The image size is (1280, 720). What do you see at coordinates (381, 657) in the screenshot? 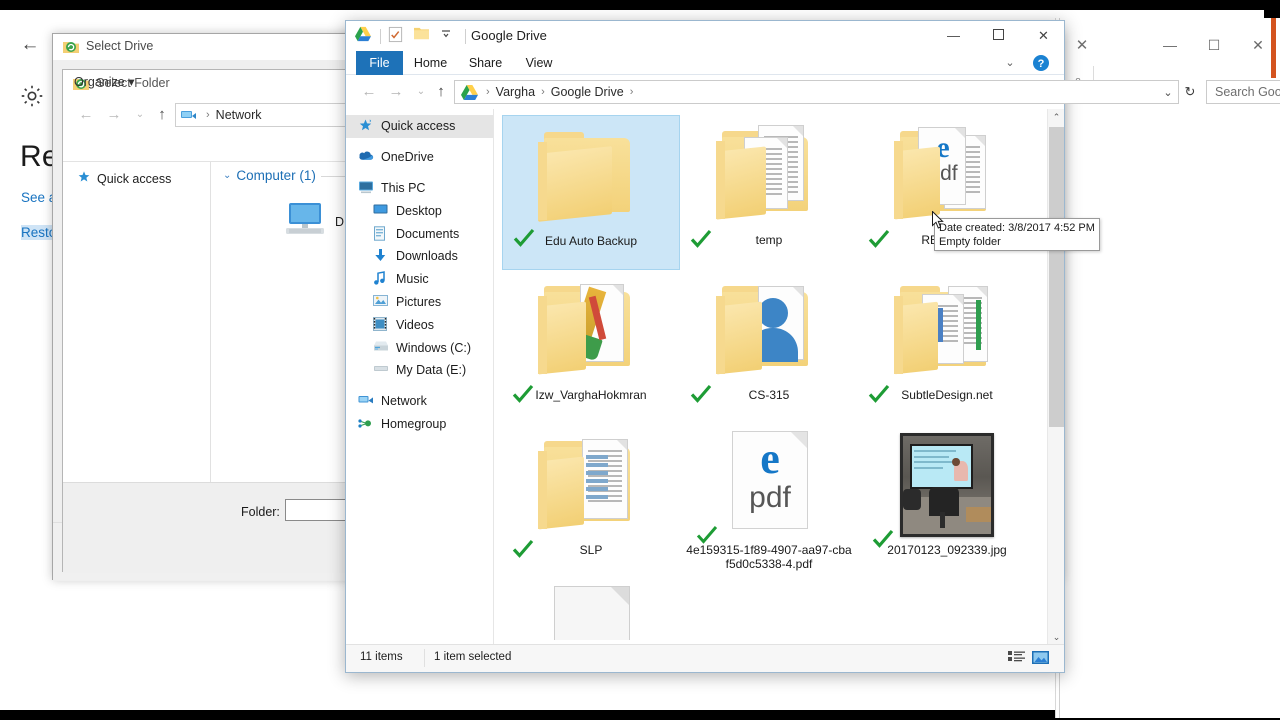
I see `status-item-count: 11 items` at bounding box center [381, 657].